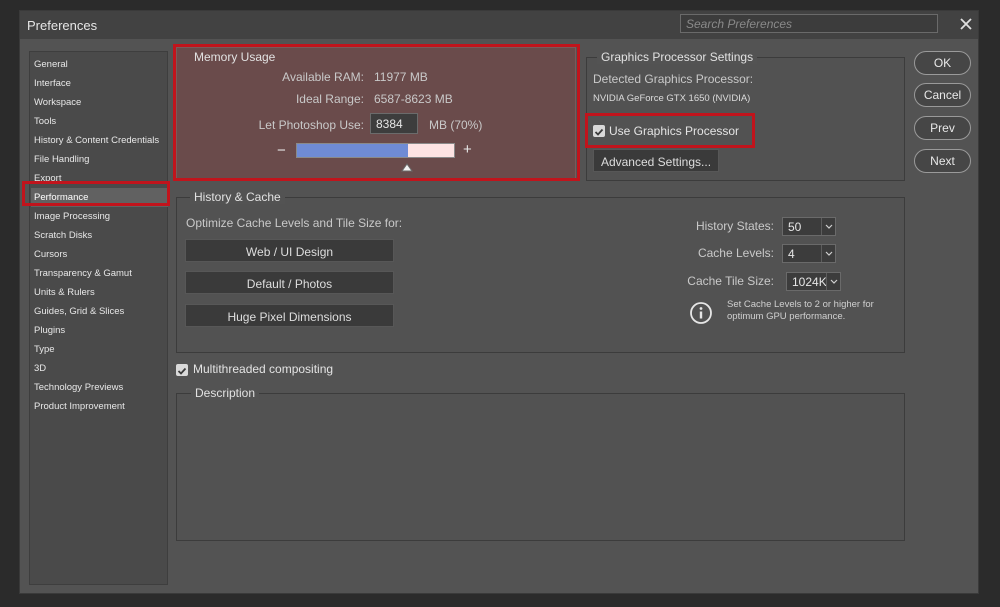  What do you see at coordinates (376, 112) in the screenshot?
I see `memory-highlight` at bounding box center [376, 112].